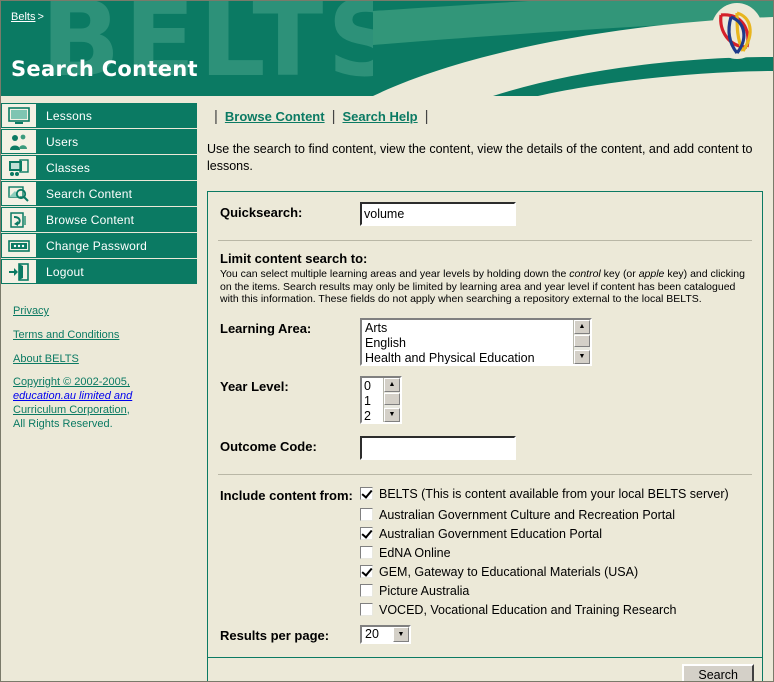 The width and height of the screenshot is (774, 682). What do you see at coordinates (366, 552) in the screenshot?
I see `source-checkbox-edna-online` at bounding box center [366, 552].